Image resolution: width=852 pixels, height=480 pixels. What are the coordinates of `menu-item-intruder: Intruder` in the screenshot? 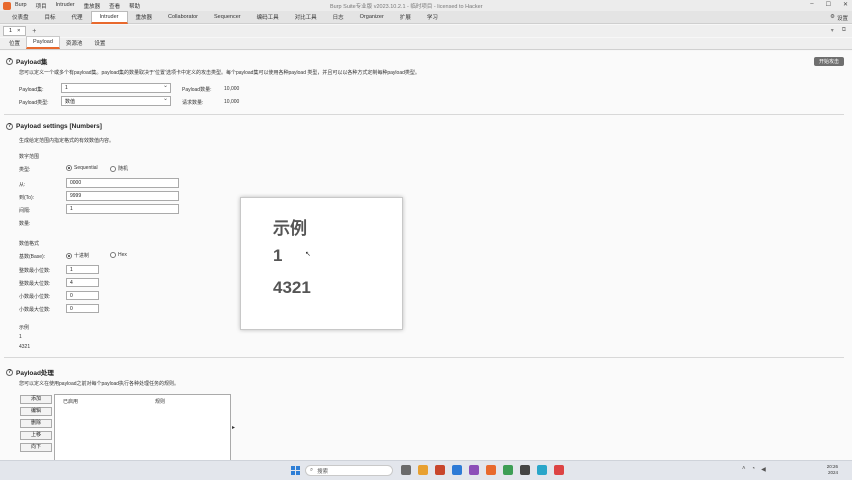 It's located at (65, 6).